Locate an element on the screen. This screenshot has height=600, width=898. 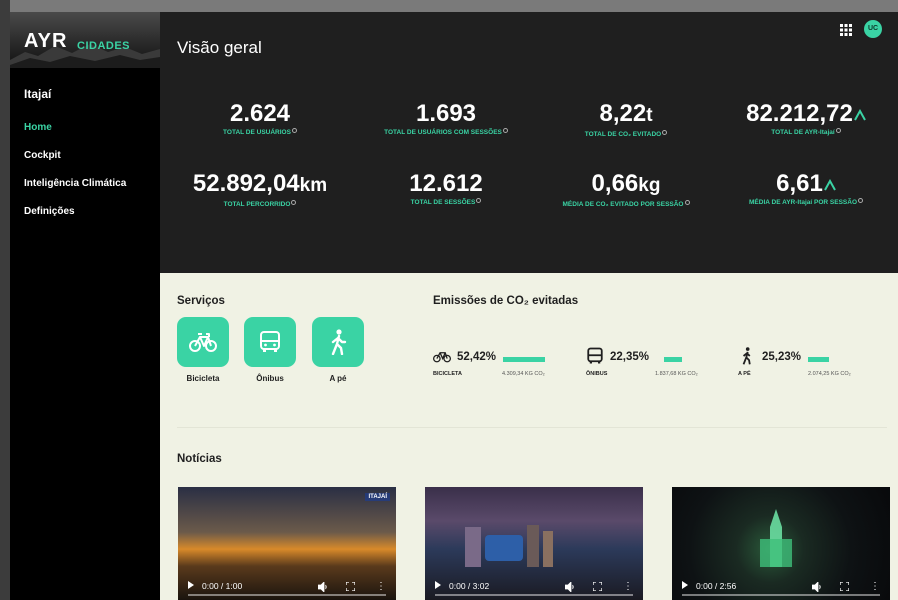
news-video-2: 0:00 / 3:02 ⋮ is located at coordinates (534, 543).